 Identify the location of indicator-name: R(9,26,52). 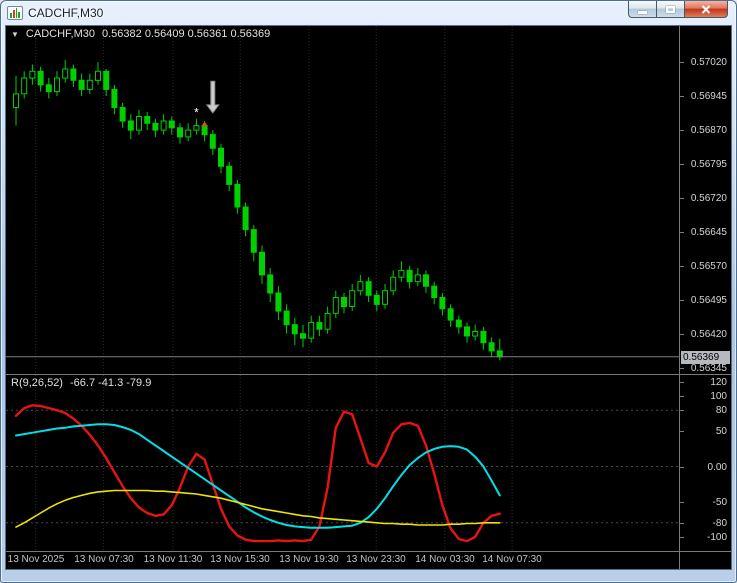
(37, 383).